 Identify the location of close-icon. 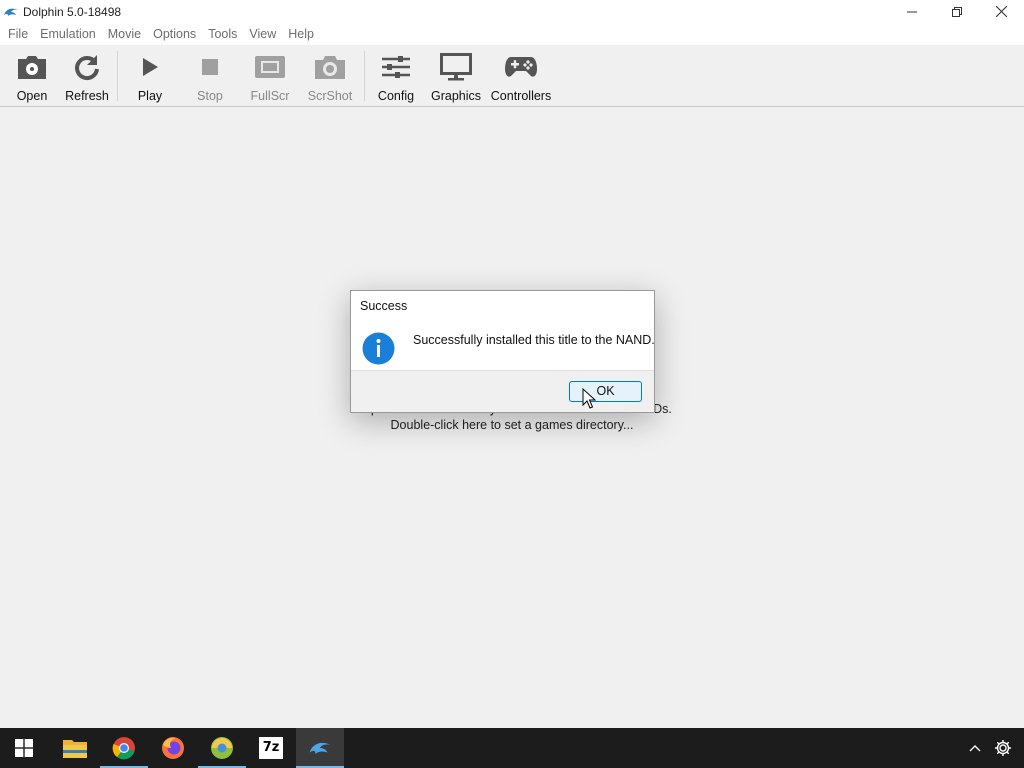
(1001, 11).